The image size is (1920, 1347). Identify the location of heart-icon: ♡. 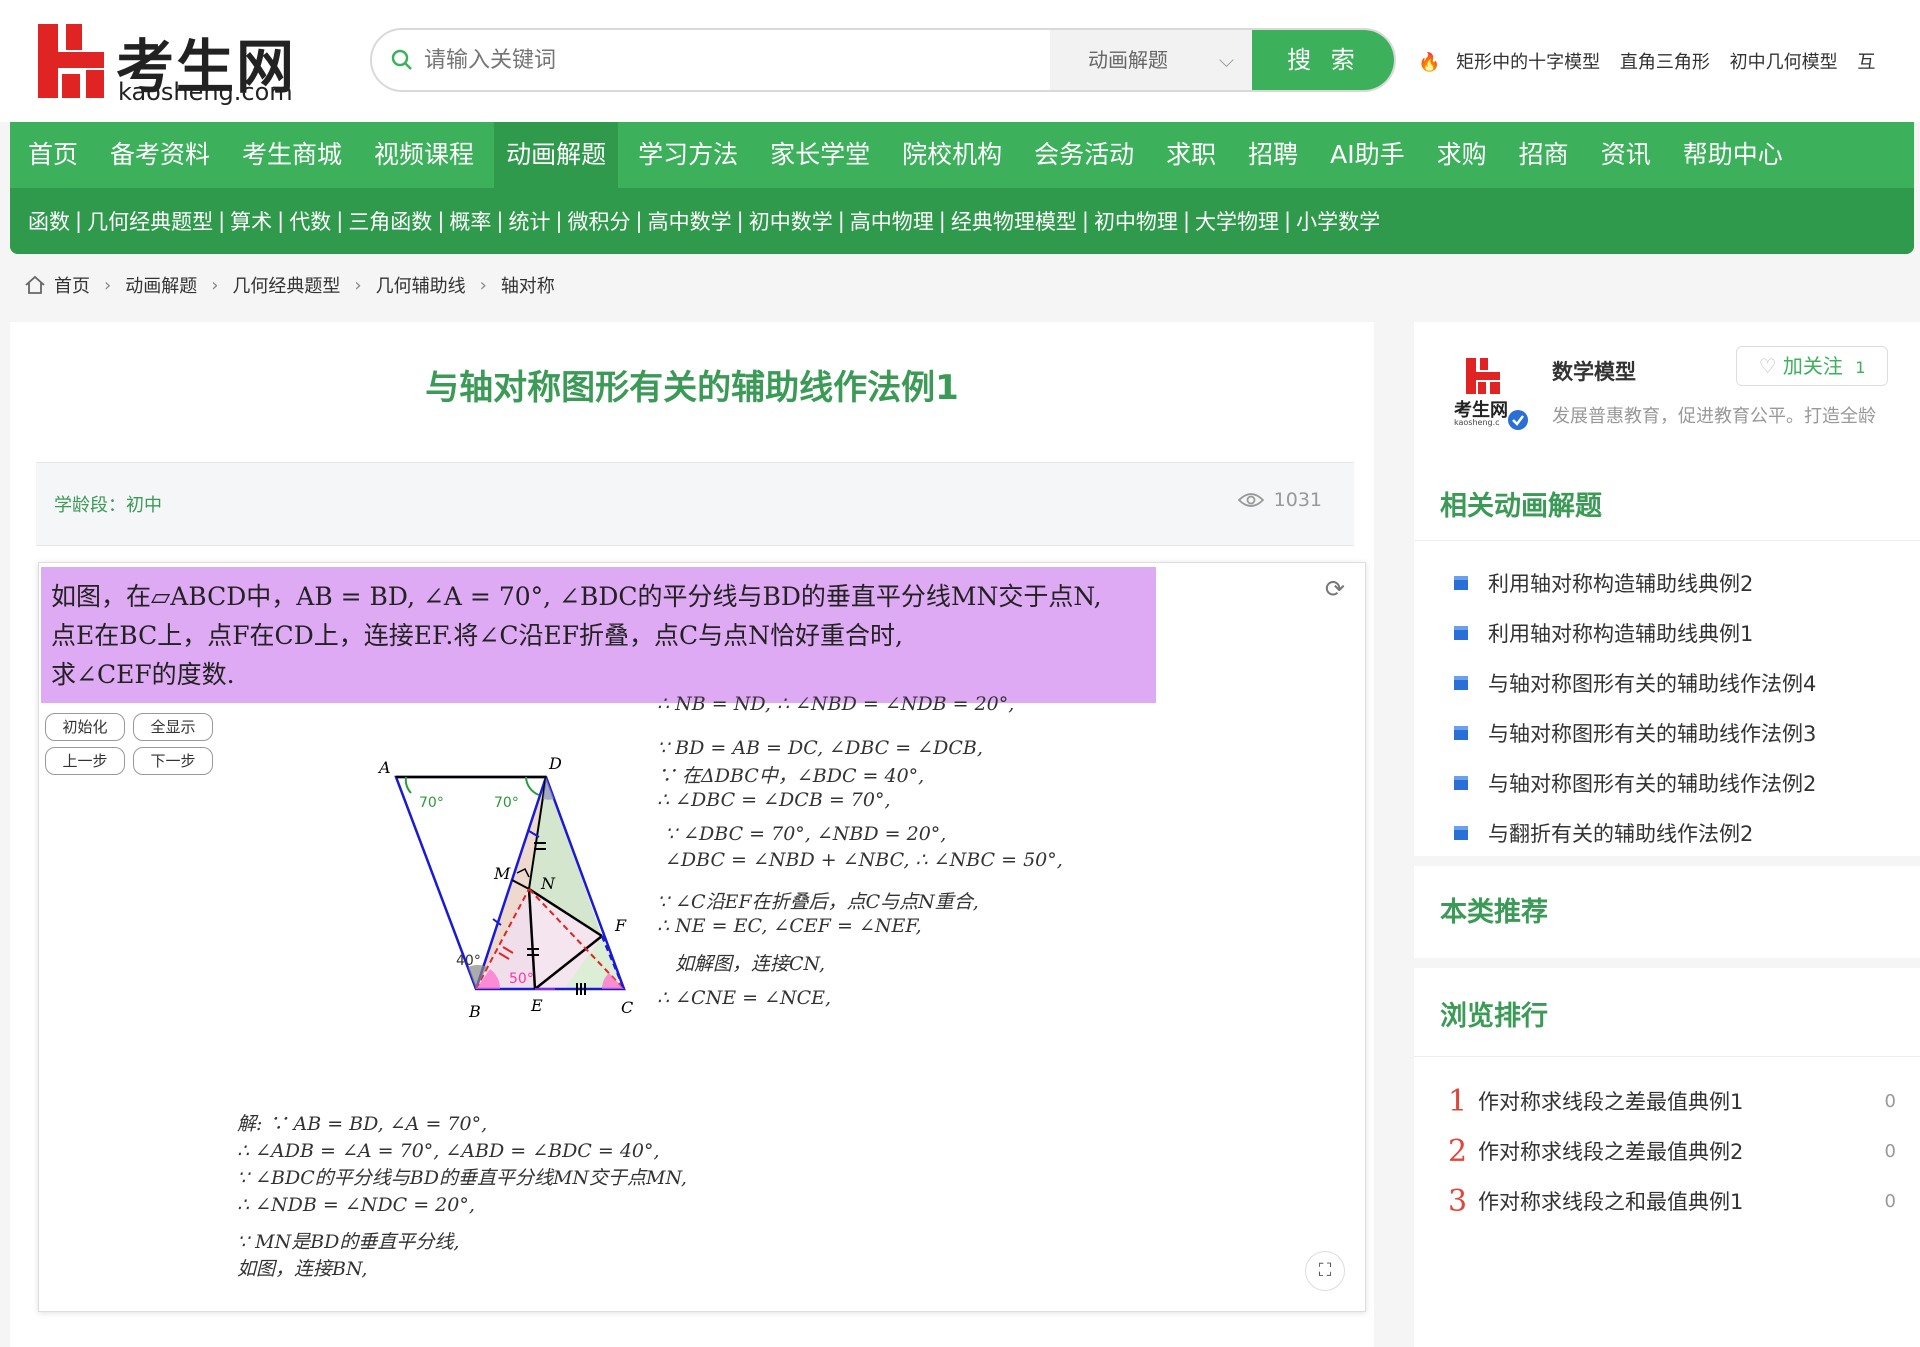
(1767, 366).